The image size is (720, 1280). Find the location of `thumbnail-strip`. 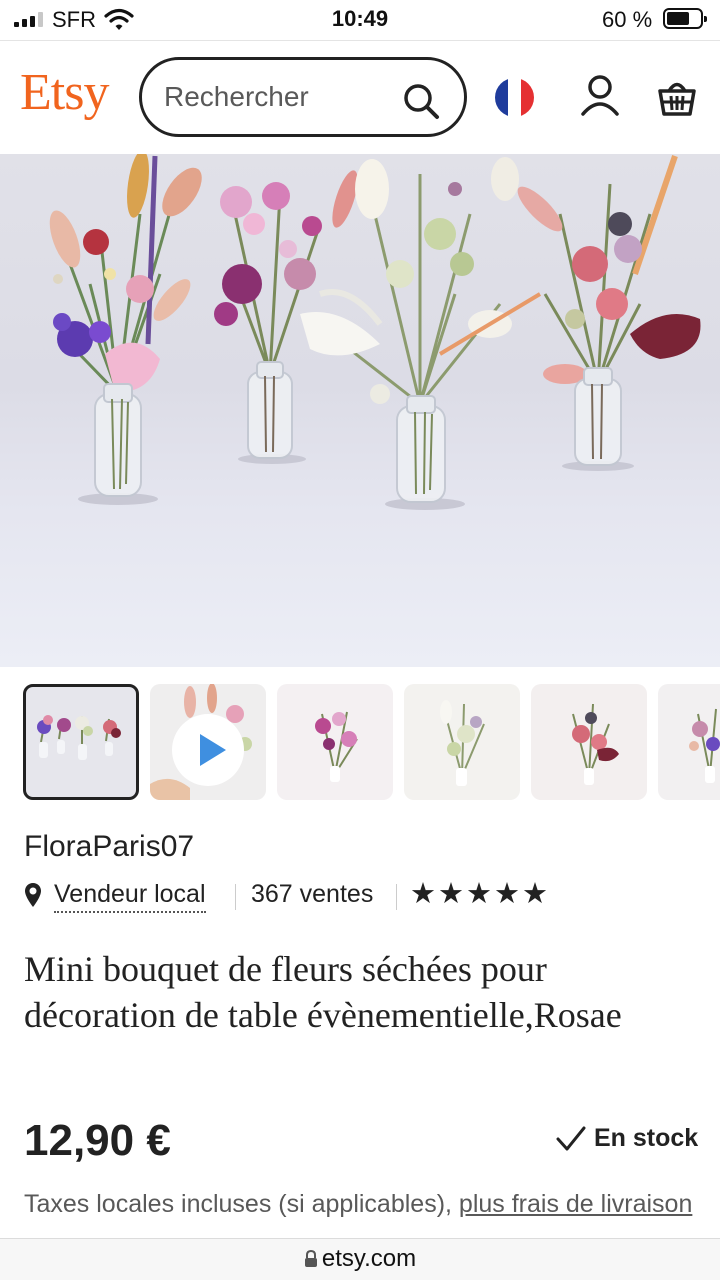

thumbnail-strip is located at coordinates (360, 743).